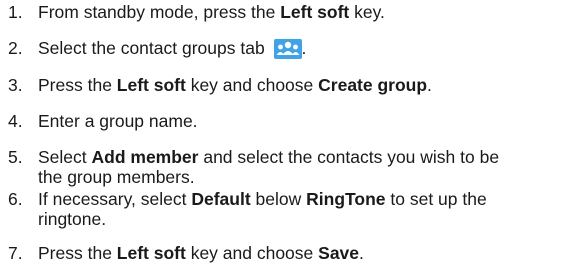 This screenshot has height=265, width=566. What do you see at coordinates (15, 157) in the screenshot?
I see `step-number: 5.` at bounding box center [15, 157].